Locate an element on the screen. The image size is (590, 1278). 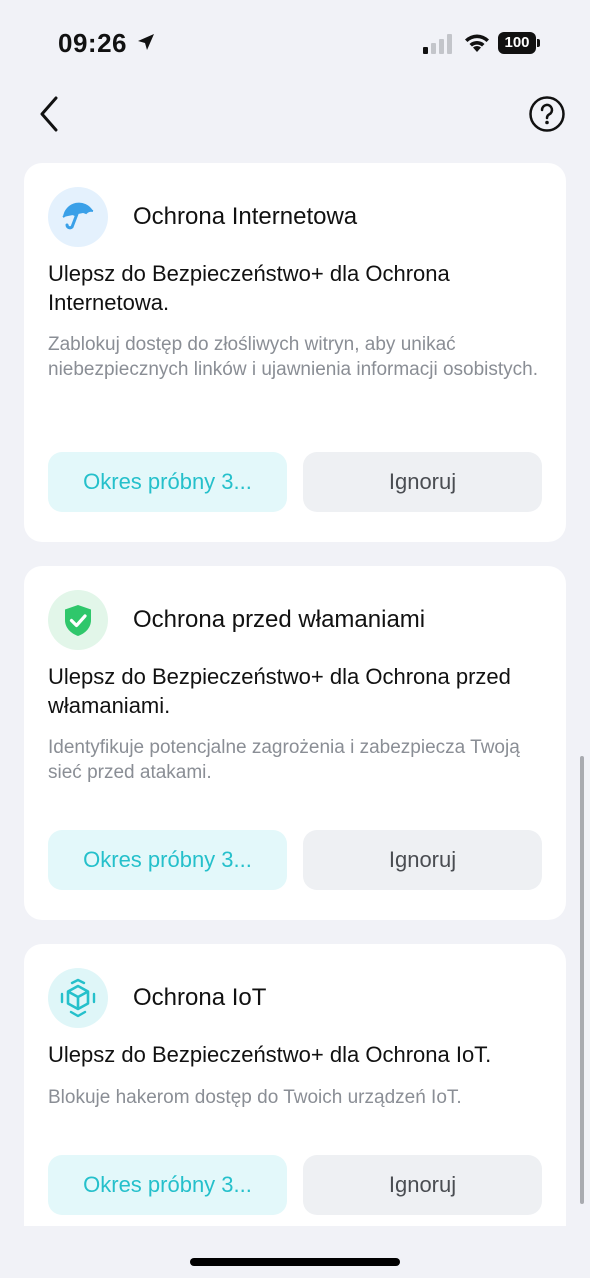
battery-level: 100 is located at coordinates (517, 43).